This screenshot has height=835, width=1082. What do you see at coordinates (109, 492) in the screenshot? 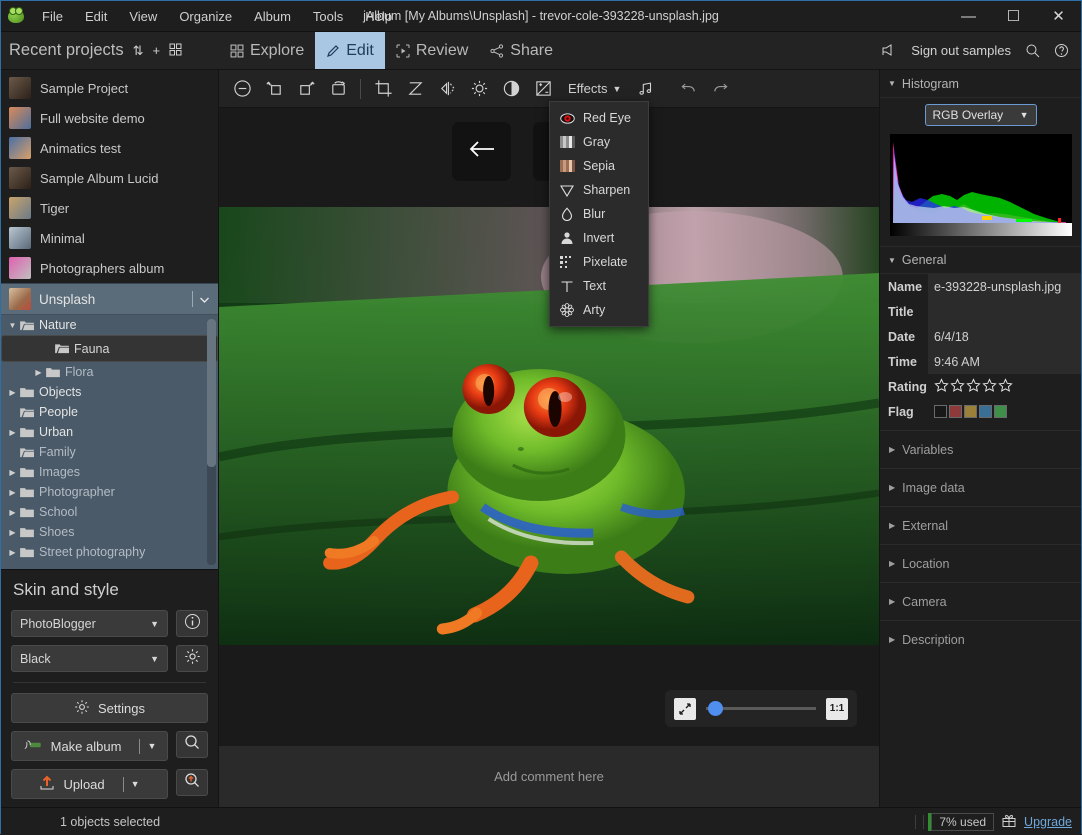
I see `tree-node: ▶ Photographer` at bounding box center [109, 492].